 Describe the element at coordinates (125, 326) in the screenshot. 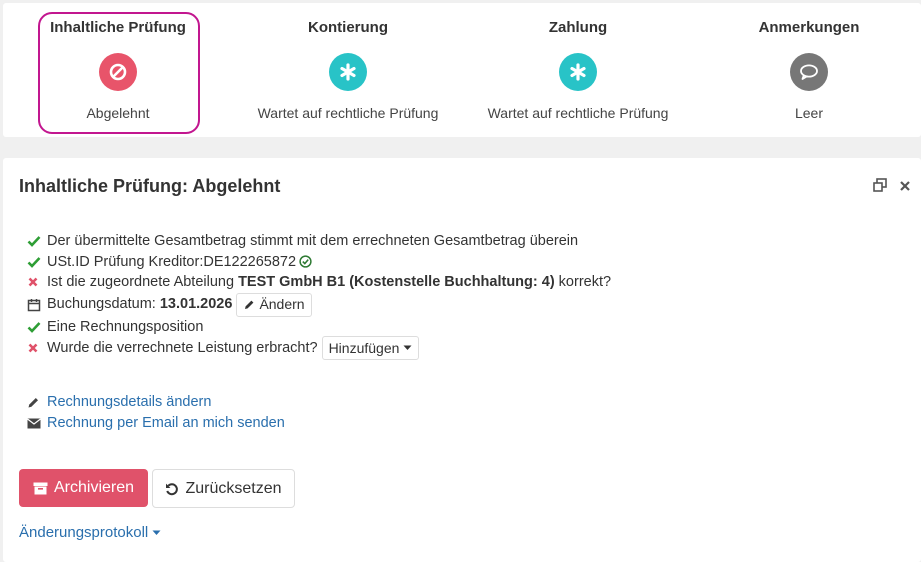

I see `check-text: Eine Rechnungsposition` at that location.